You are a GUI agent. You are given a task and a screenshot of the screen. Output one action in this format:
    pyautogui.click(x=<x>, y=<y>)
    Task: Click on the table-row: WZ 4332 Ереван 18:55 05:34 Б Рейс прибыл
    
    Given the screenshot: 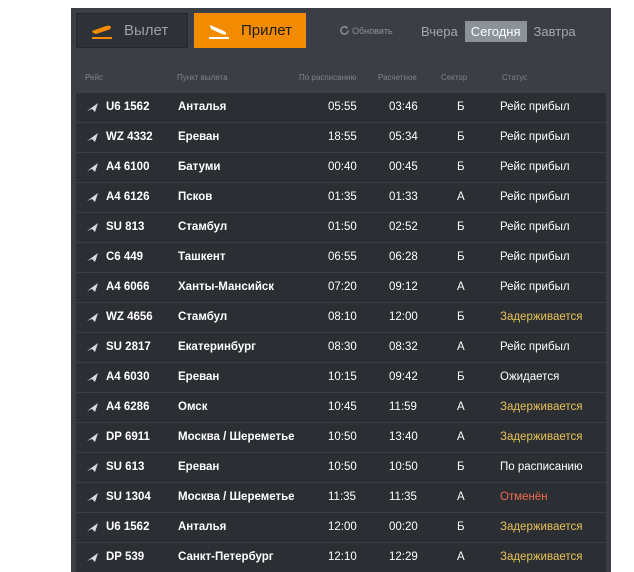 What is the action you would take?
    pyautogui.click(x=341, y=137)
    